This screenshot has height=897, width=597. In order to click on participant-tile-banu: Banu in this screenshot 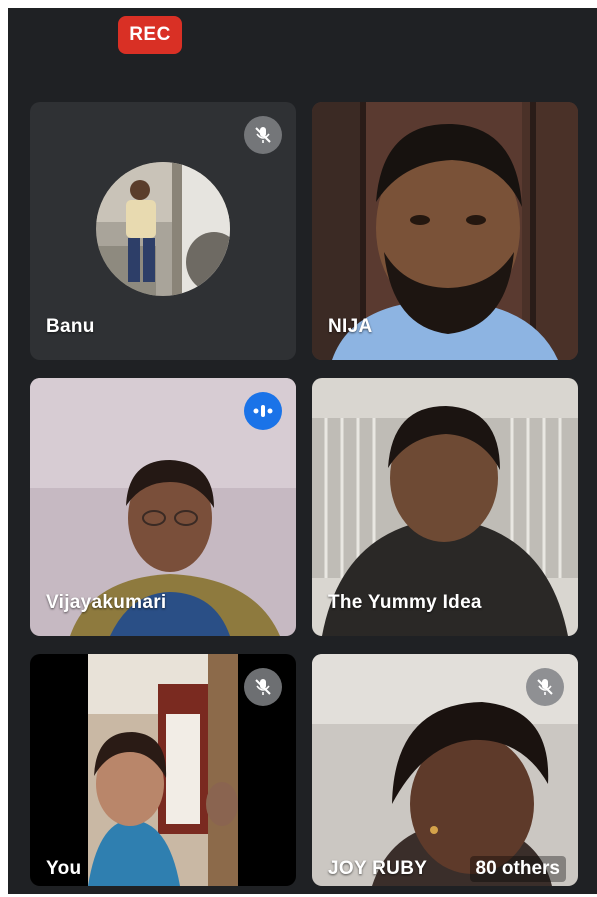, I will do `click(163, 231)`.